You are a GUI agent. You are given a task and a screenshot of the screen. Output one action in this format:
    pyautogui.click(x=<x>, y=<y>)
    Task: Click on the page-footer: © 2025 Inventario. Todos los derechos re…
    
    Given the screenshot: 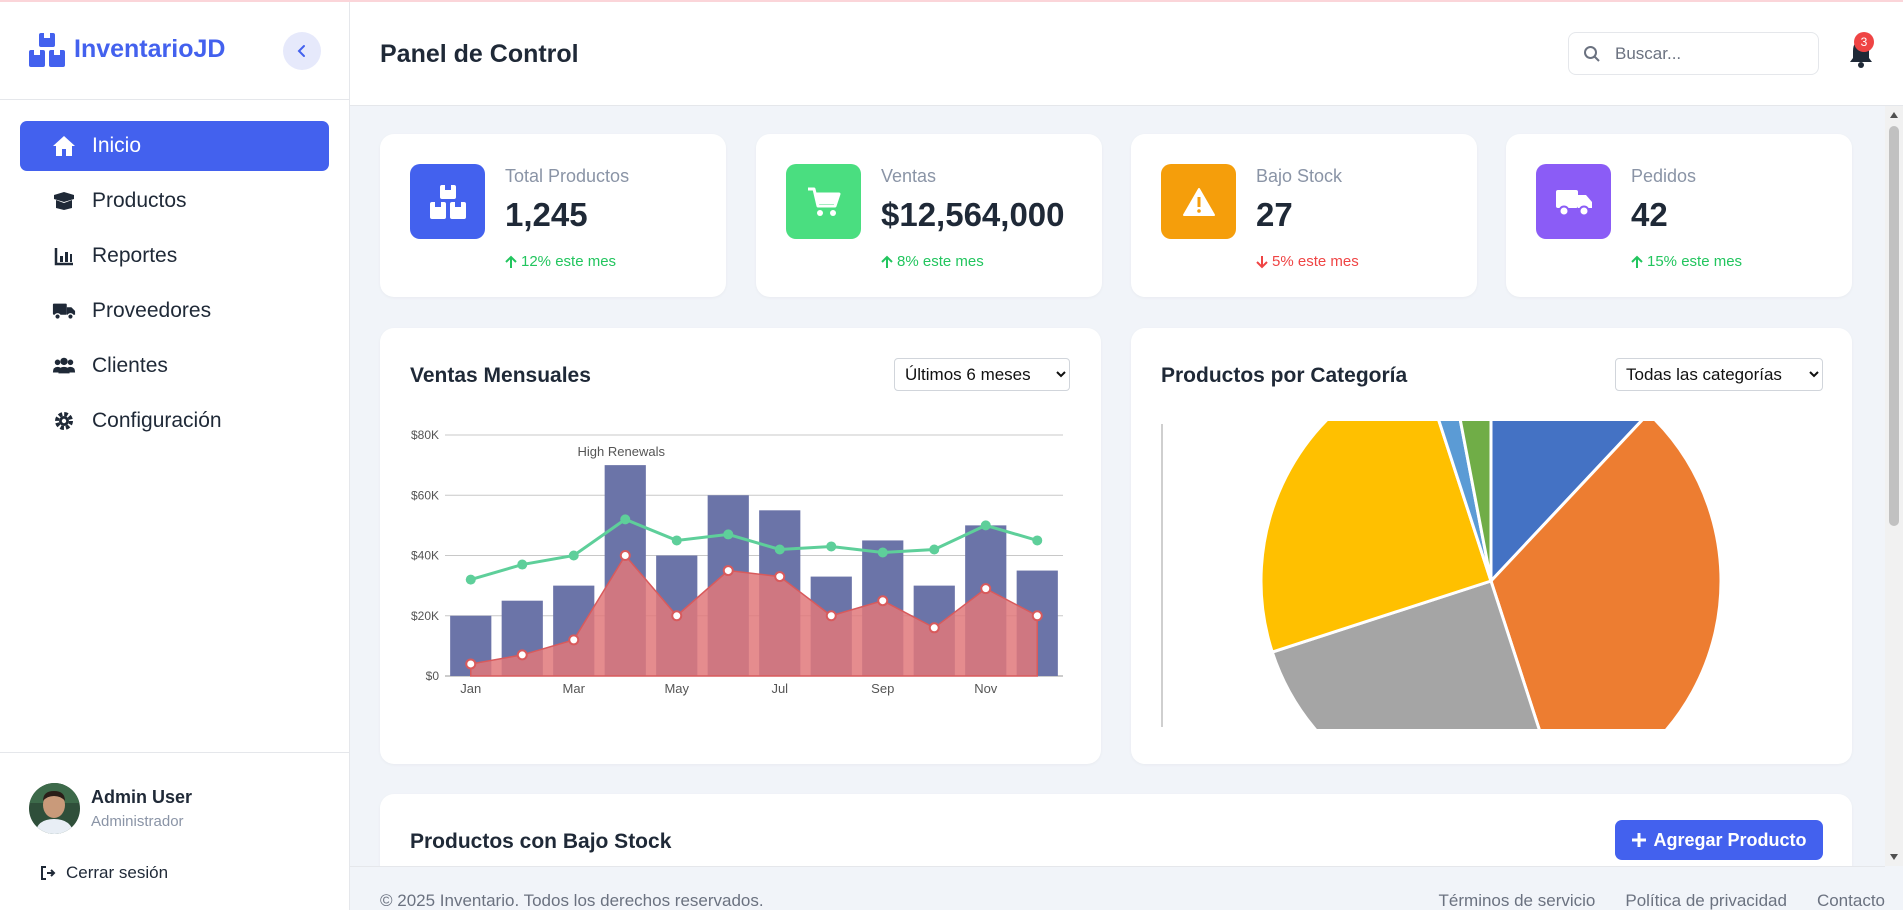 What is the action you would take?
    pyautogui.click(x=1117, y=888)
    